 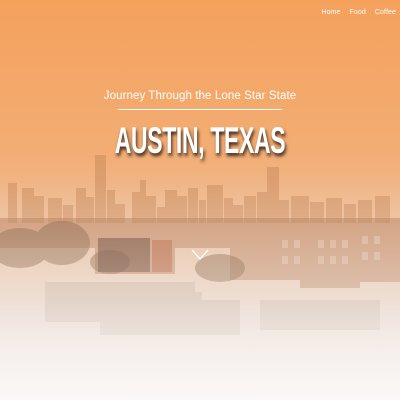 What do you see at coordinates (200, 140) in the screenshot?
I see `hero-title: AUSTIN, TEXAS` at bounding box center [200, 140].